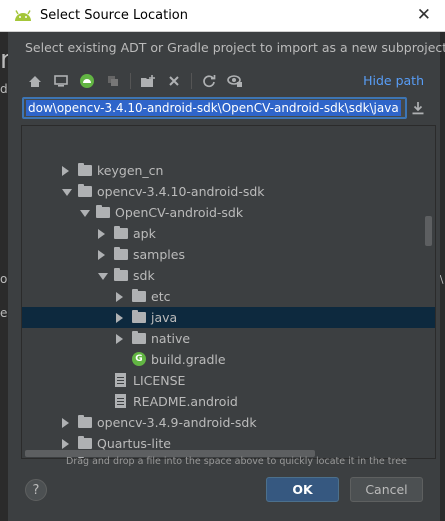 This screenshot has width=445, height=521. What do you see at coordinates (228, 254) in the screenshot?
I see `tree-row: samples` at bounding box center [228, 254].